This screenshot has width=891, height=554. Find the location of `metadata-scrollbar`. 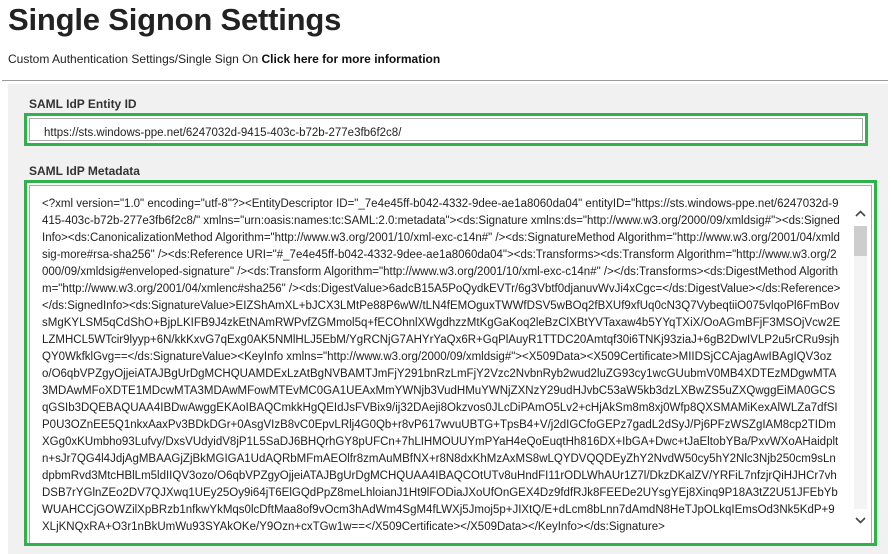

metadata-scrollbar is located at coordinates (860, 371).